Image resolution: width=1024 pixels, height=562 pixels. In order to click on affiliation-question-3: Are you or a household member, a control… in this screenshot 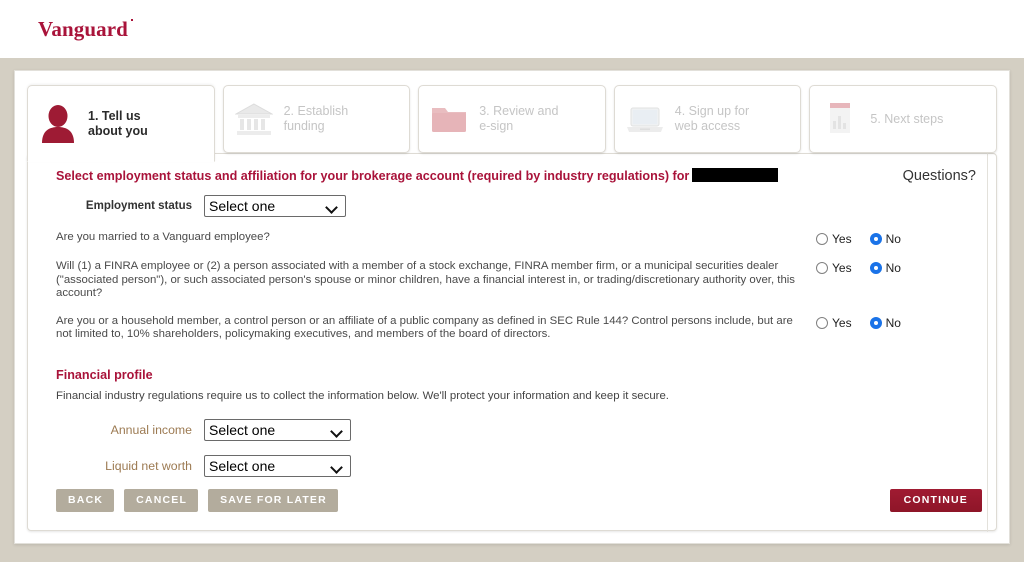, I will do `click(517, 328)`.